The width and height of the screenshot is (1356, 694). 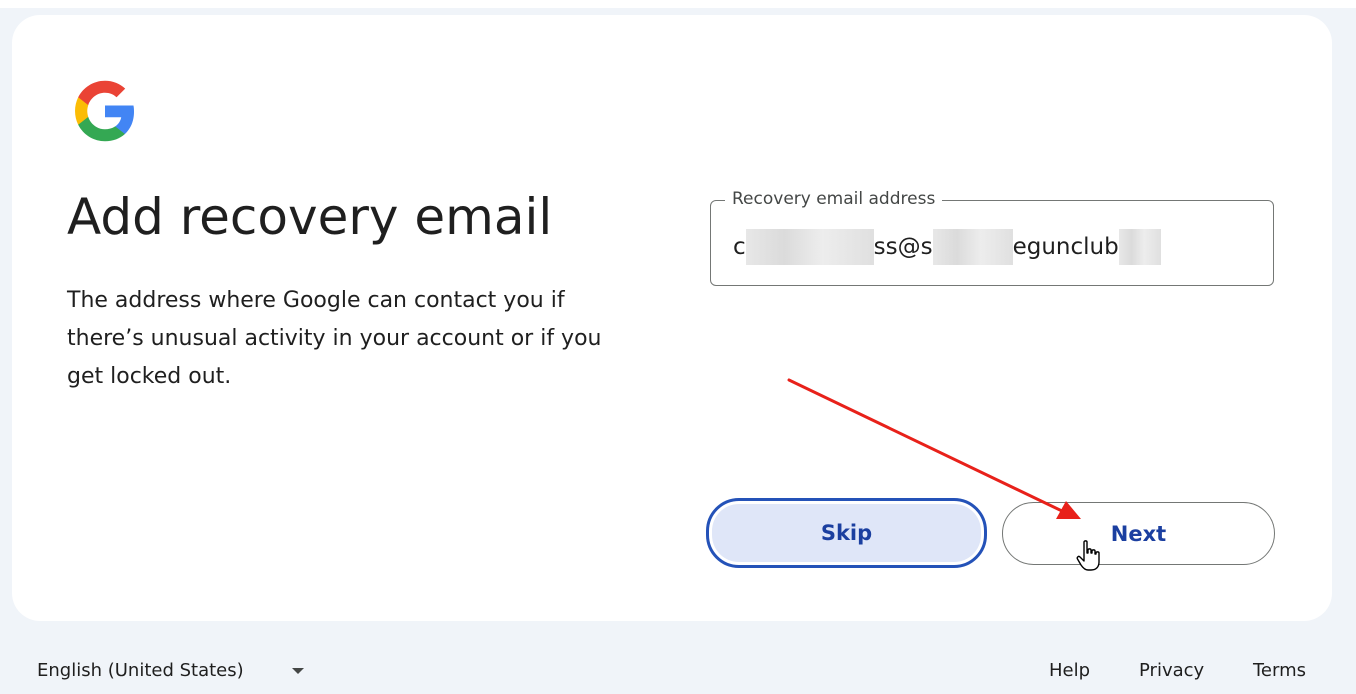 What do you see at coordinates (903, 247) in the screenshot?
I see `email-part-2: ss@s` at bounding box center [903, 247].